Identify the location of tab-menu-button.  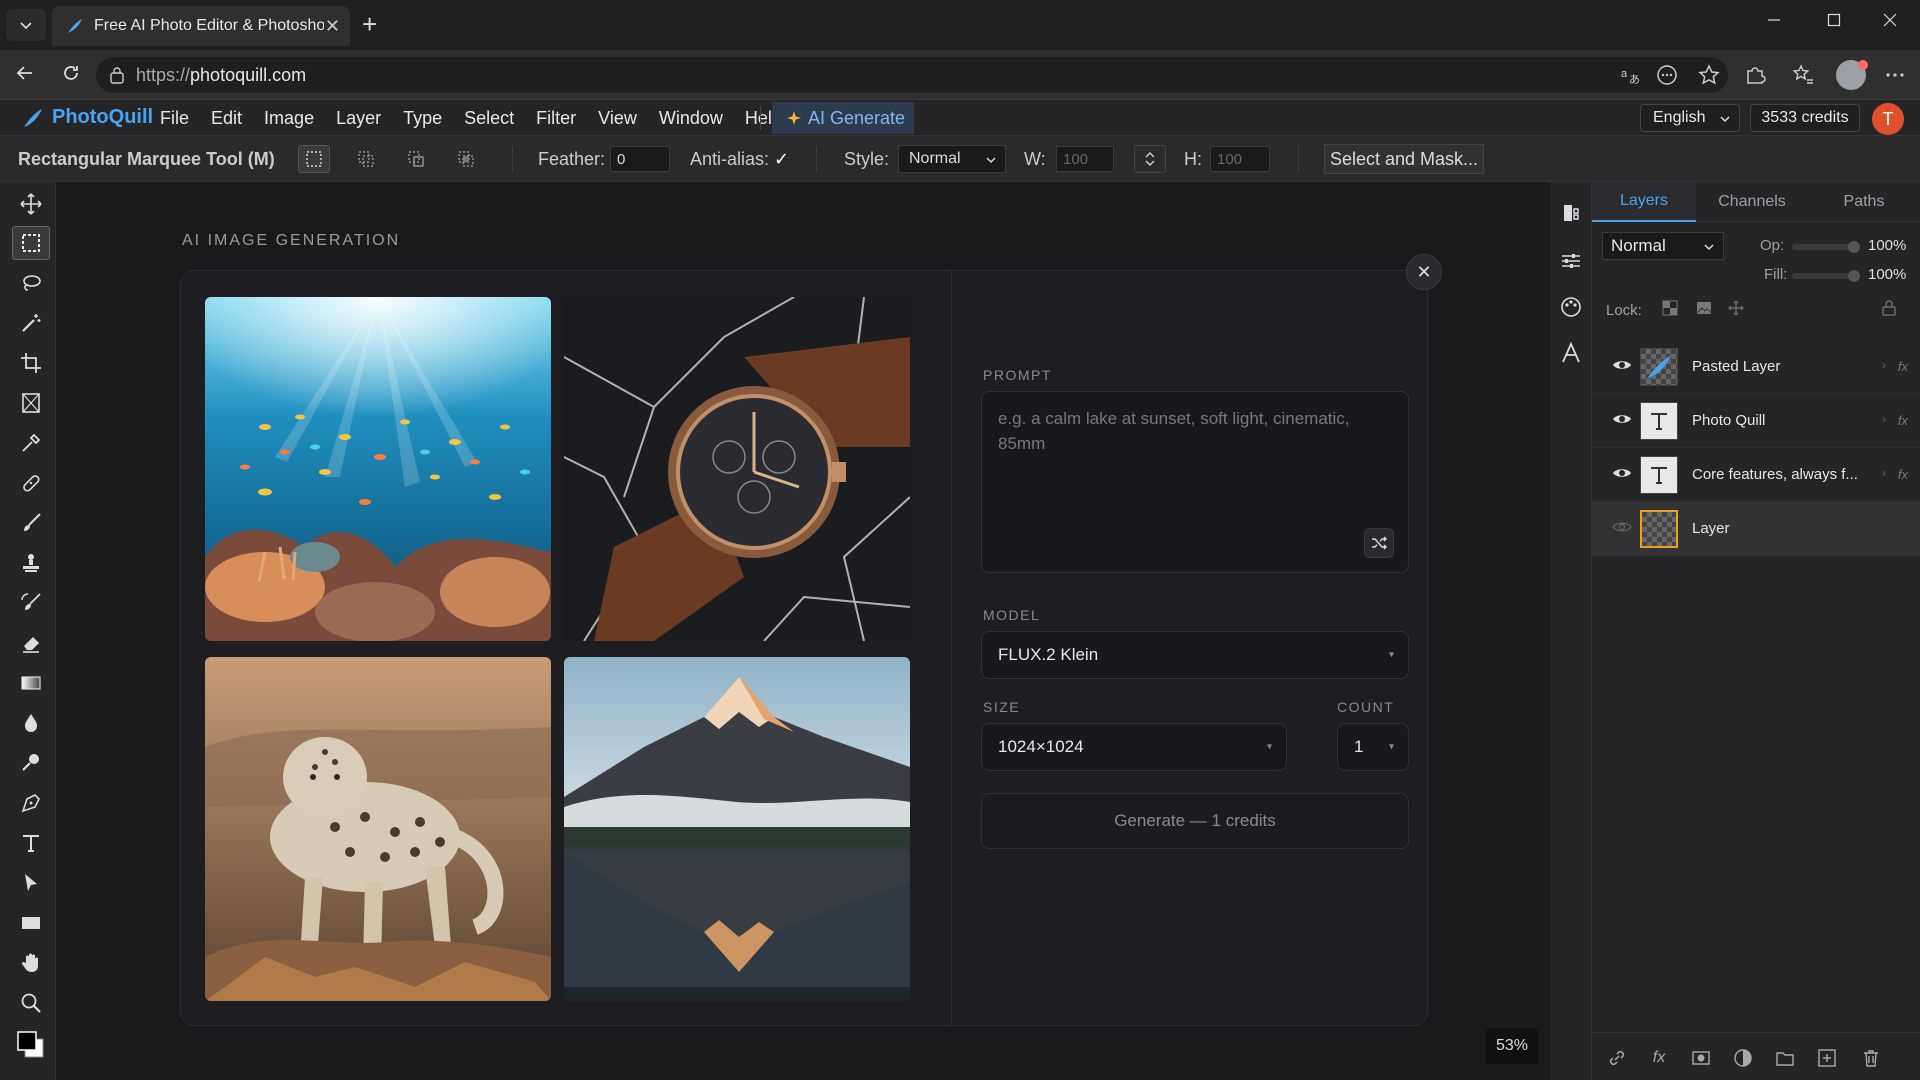
(26, 25).